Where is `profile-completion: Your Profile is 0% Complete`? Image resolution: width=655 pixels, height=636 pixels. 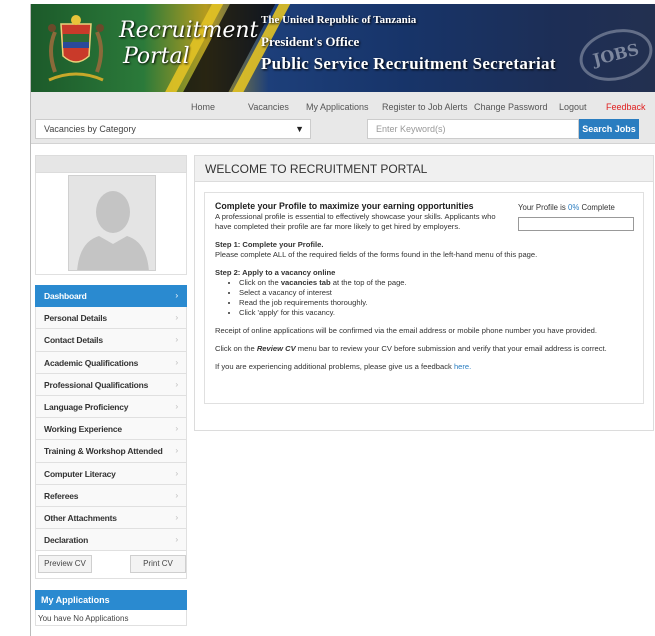 profile-completion: Your Profile is 0% Complete is located at coordinates (579, 217).